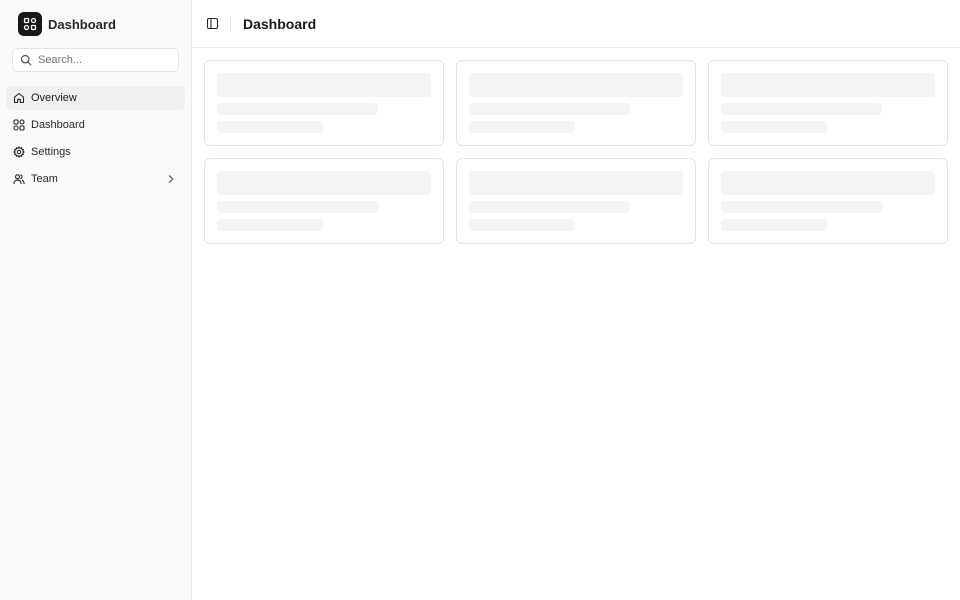 The image size is (960, 600). Describe the element at coordinates (18, 98) in the screenshot. I see `home-icon` at that location.